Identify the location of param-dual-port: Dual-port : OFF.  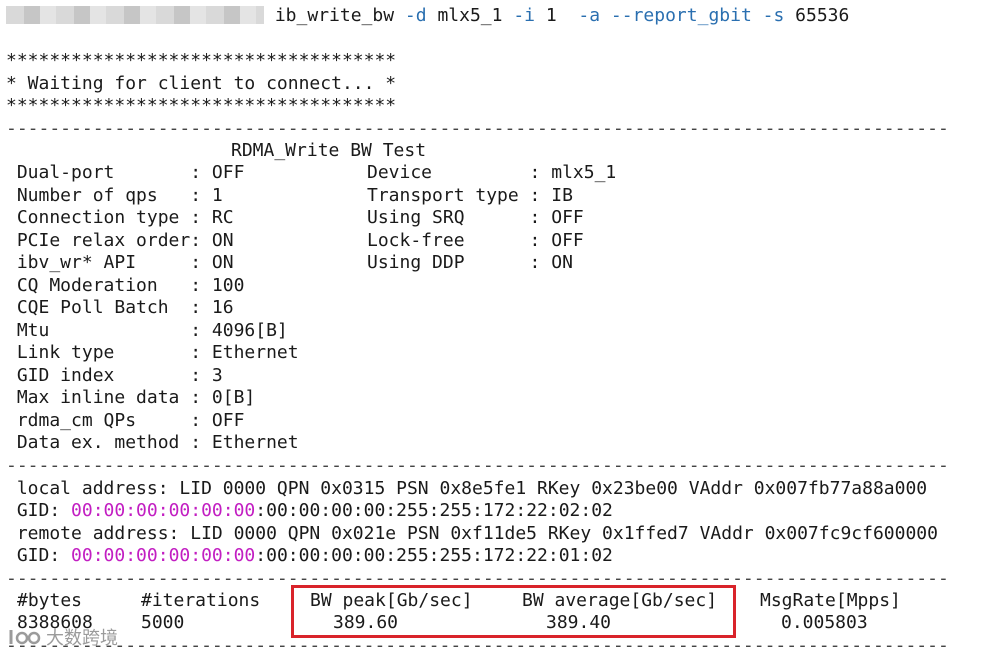
(125, 172).